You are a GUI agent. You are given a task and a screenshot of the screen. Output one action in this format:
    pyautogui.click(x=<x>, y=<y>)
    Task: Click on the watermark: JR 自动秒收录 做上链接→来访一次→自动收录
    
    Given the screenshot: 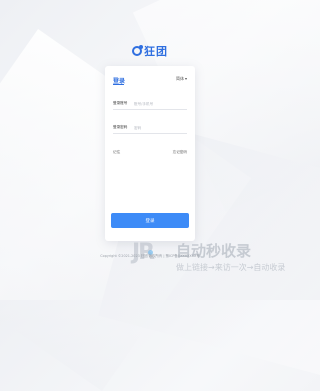 What is the action you would take?
    pyautogui.click(x=214, y=258)
    